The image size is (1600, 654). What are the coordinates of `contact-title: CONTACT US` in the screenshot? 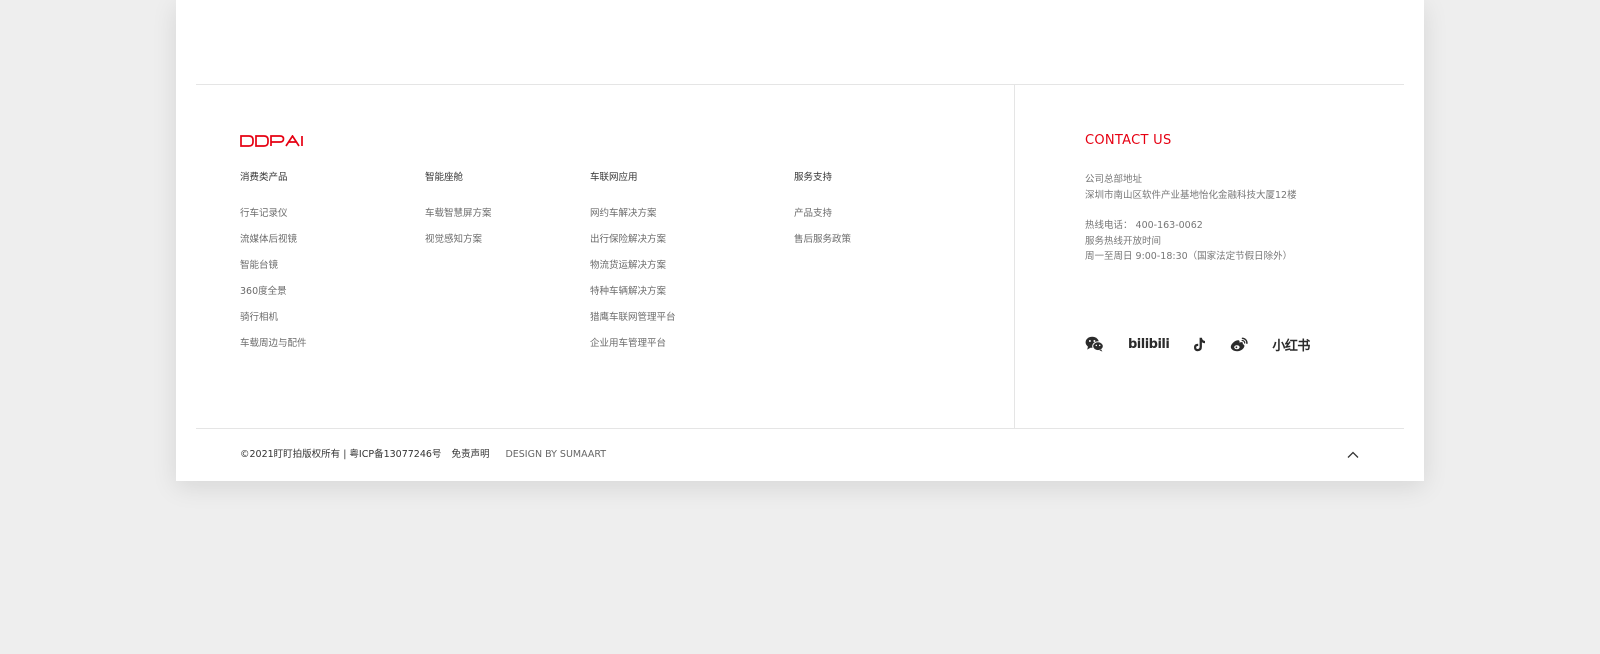 It's located at (1128, 140).